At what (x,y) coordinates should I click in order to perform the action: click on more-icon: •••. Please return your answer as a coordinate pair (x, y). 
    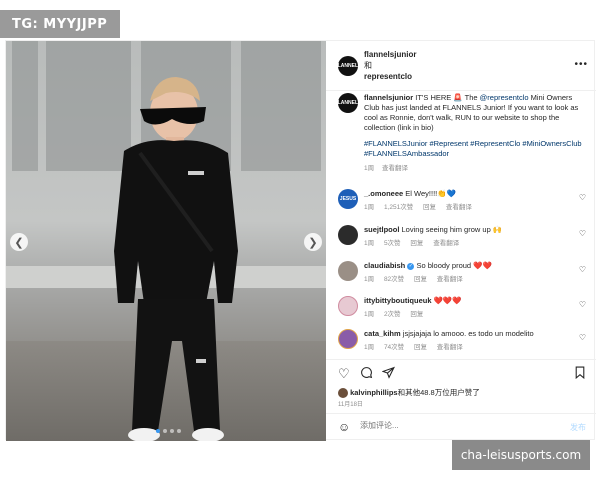
    Looking at the image, I should click on (581, 64).